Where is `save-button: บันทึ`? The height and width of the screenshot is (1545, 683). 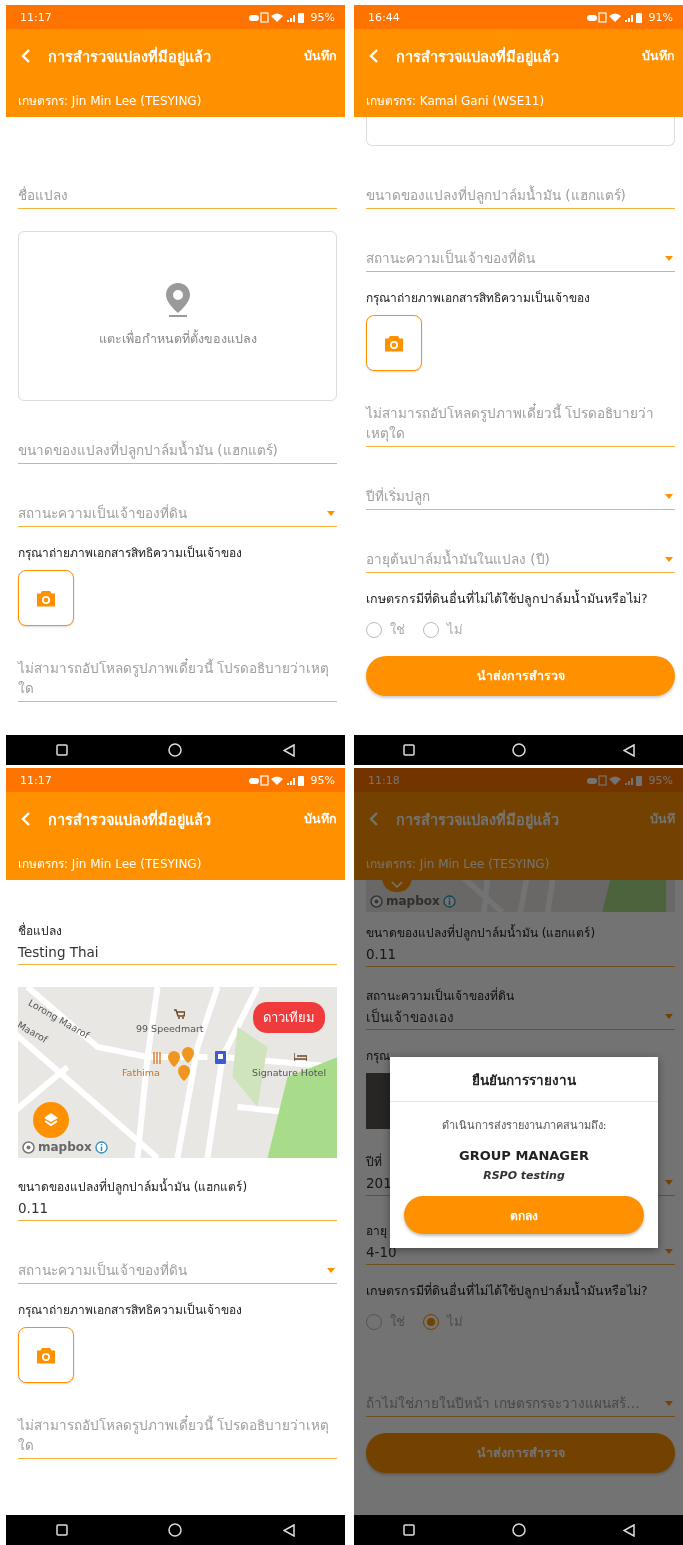
save-button: บันทึ is located at coordinates (662, 819).